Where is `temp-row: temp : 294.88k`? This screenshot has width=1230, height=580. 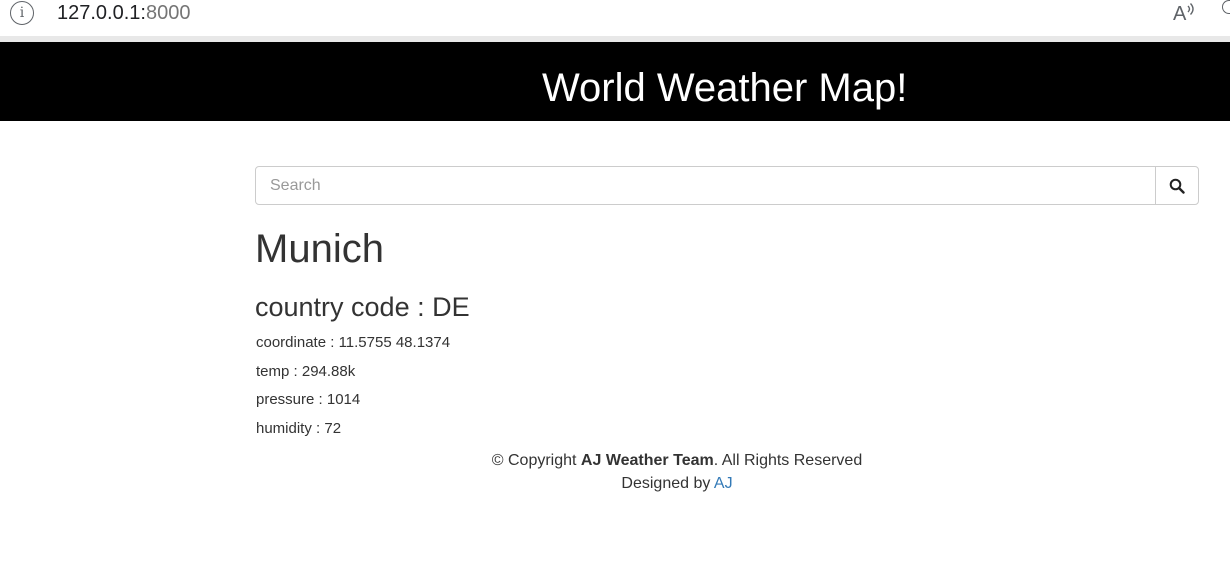 temp-row: temp : 294.88k is located at coordinates (305, 372).